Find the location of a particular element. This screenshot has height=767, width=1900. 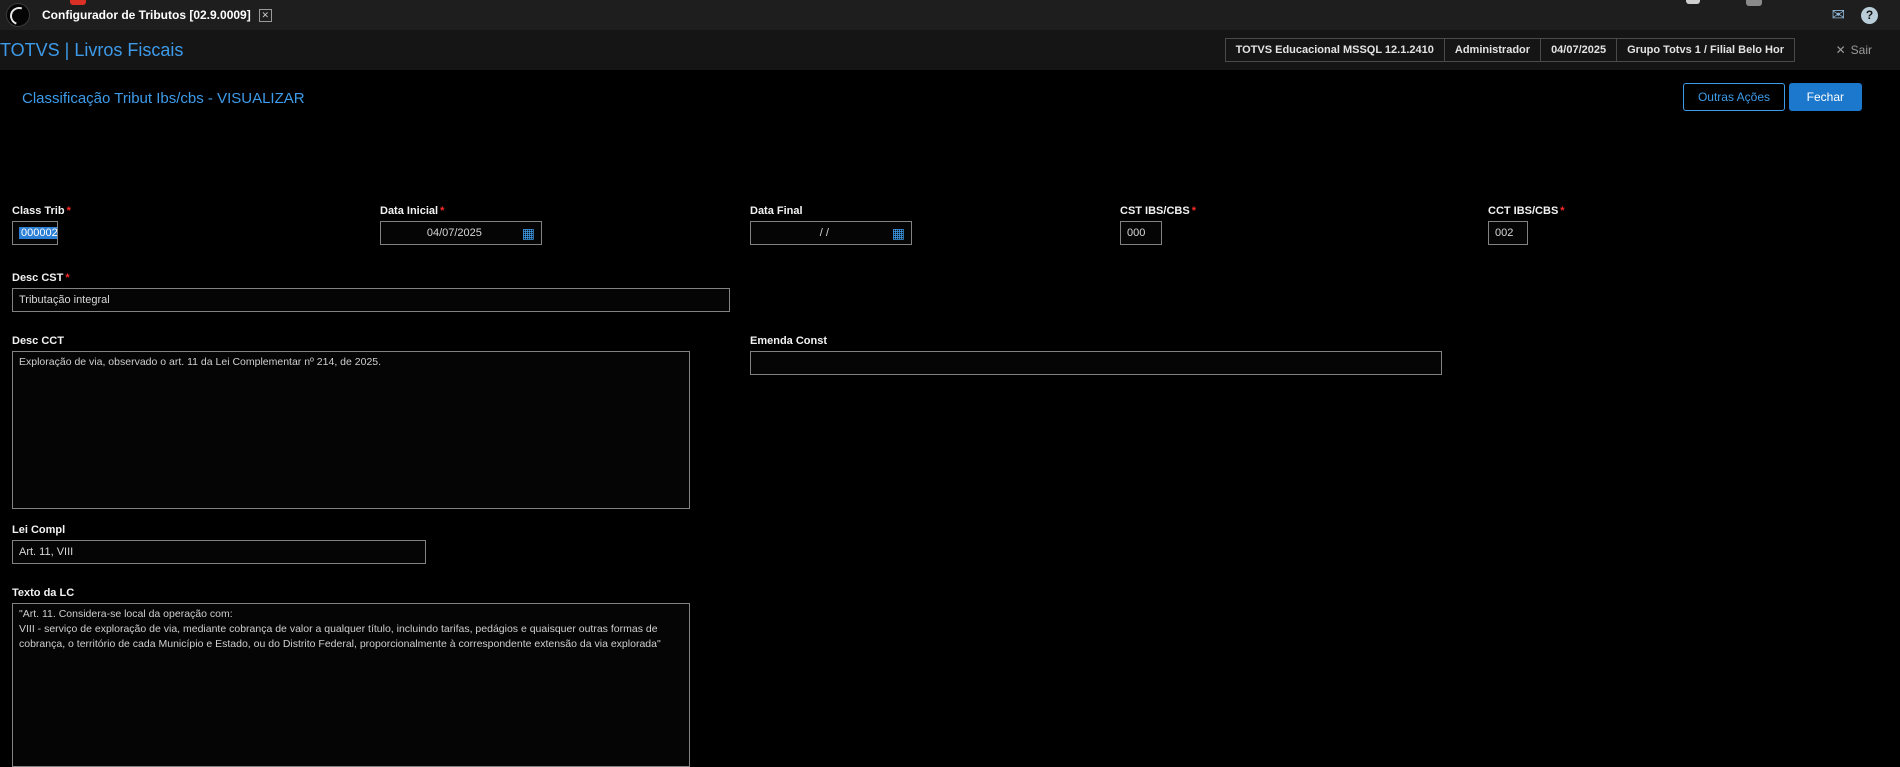

desc-cst-label: Desc CST * is located at coordinates (41, 278).